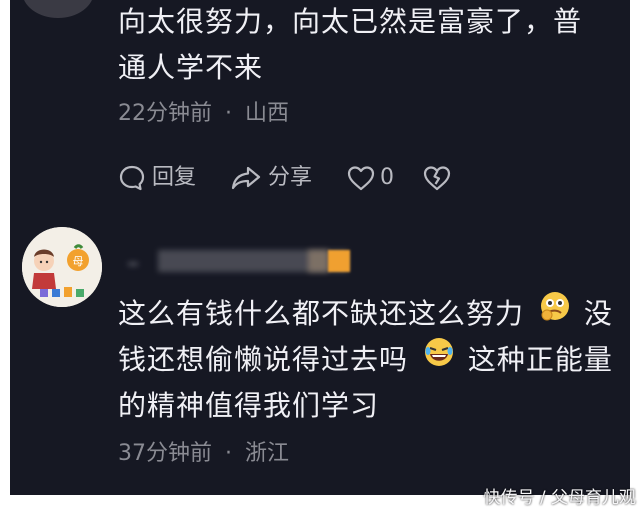  I want to click on watermark: 快传号 / 父母育儿观, so click(559, 497).